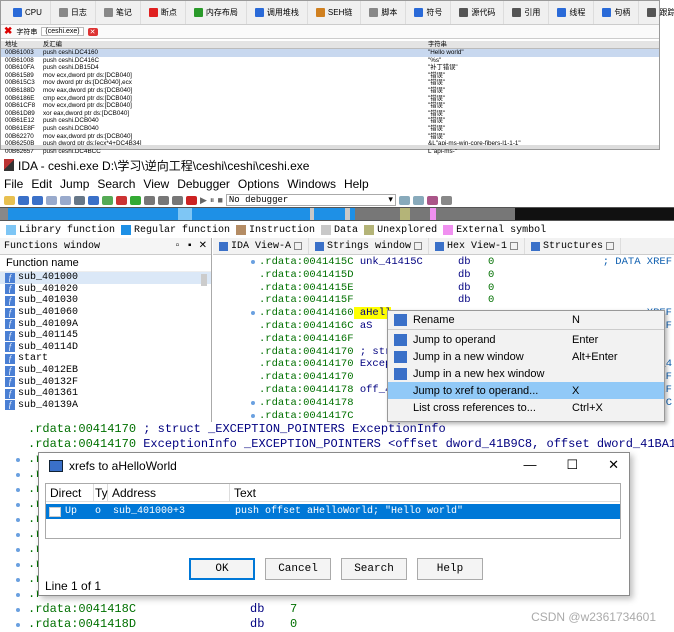 The width and height of the screenshot is (674, 632). What do you see at coordinates (529, 465) in the screenshot?
I see `minimize-icon: —` at bounding box center [529, 465].